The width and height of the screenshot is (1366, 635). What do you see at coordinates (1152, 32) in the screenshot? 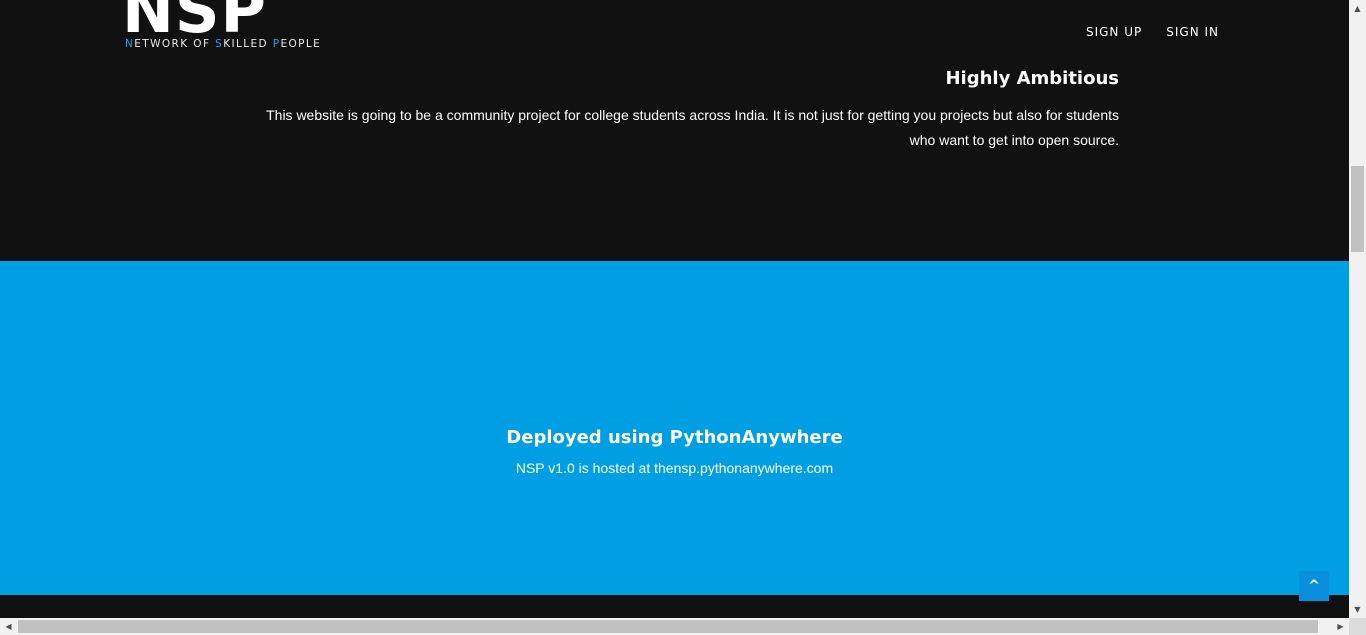
I see `main-nav: SIGN UP SIGN IN` at bounding box center [1152, 32].